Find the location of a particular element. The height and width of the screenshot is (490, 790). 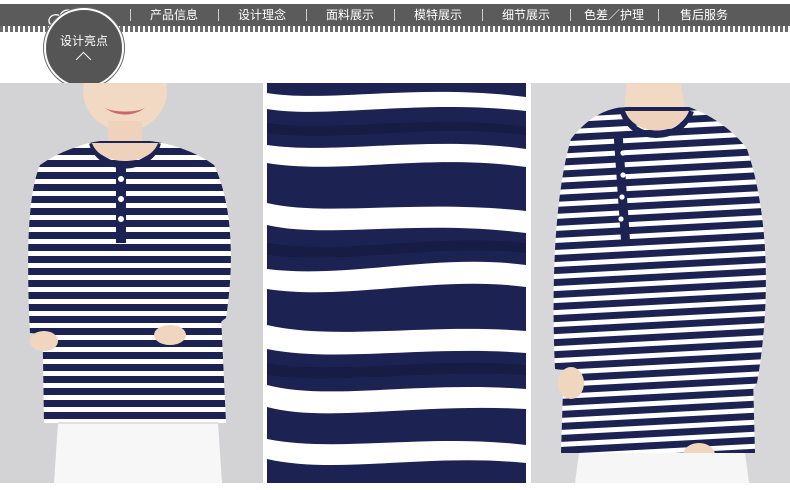

top-nav: 产品信息 设计理念 面料展示 模特展示 细节展示 色差／护理 售后服务 is located at coordinates (395, 16).